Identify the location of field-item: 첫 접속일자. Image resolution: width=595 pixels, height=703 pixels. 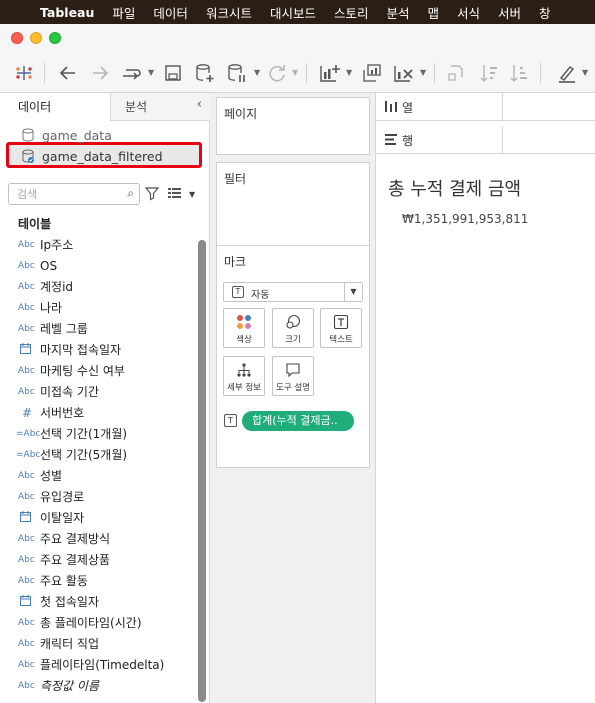
(98, 601).